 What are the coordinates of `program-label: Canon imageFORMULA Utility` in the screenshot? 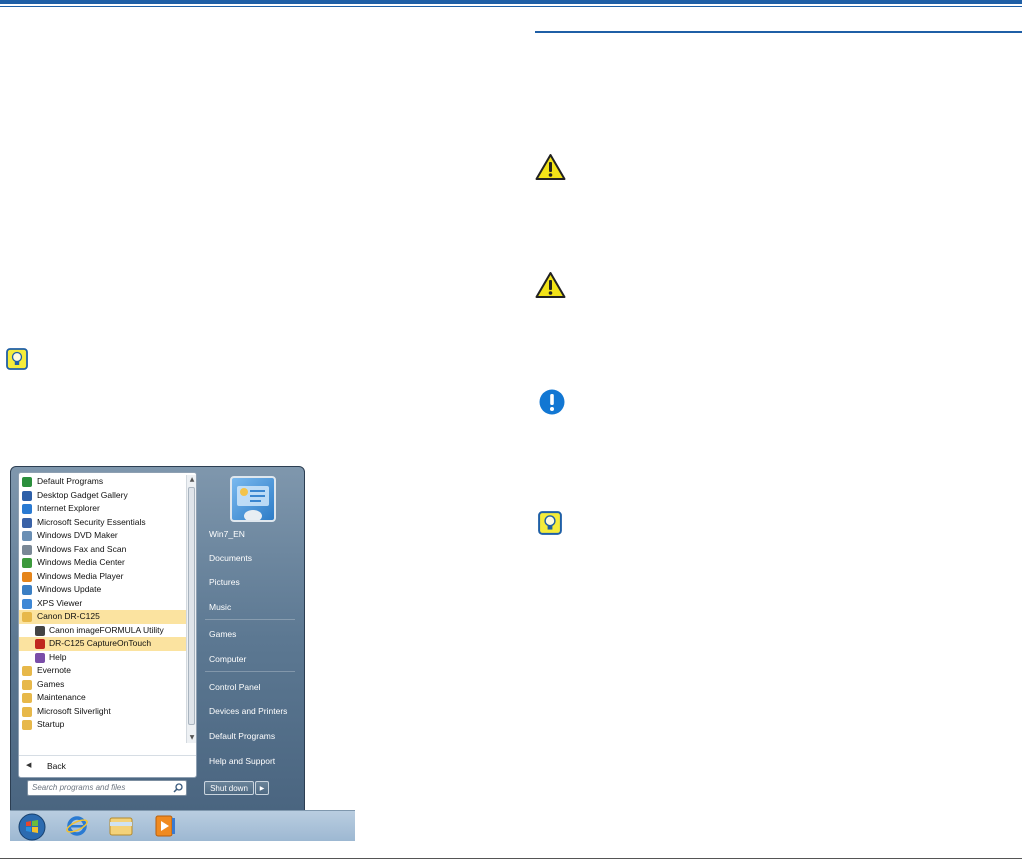 It's located at (106, 629).